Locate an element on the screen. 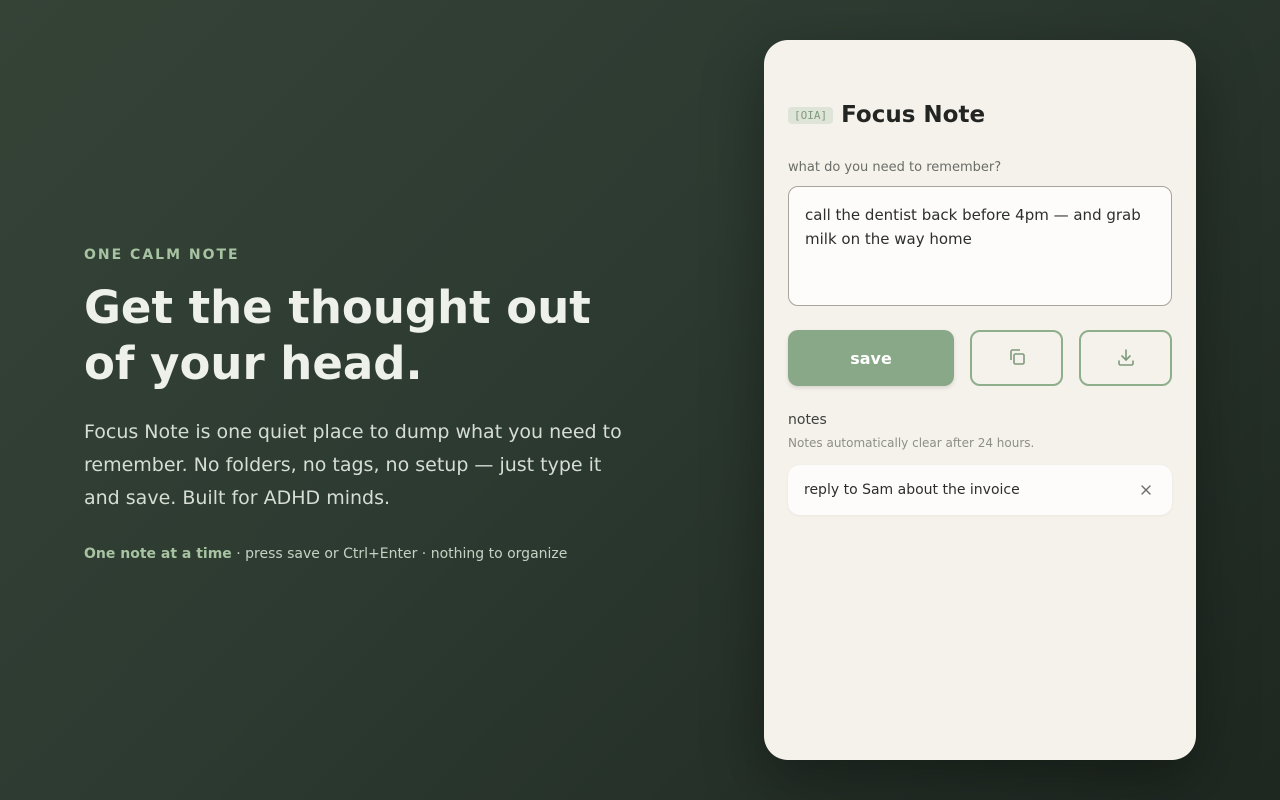 This screenshot has height=800, width=1280. download-icon is located at coordinates (1126, 358).